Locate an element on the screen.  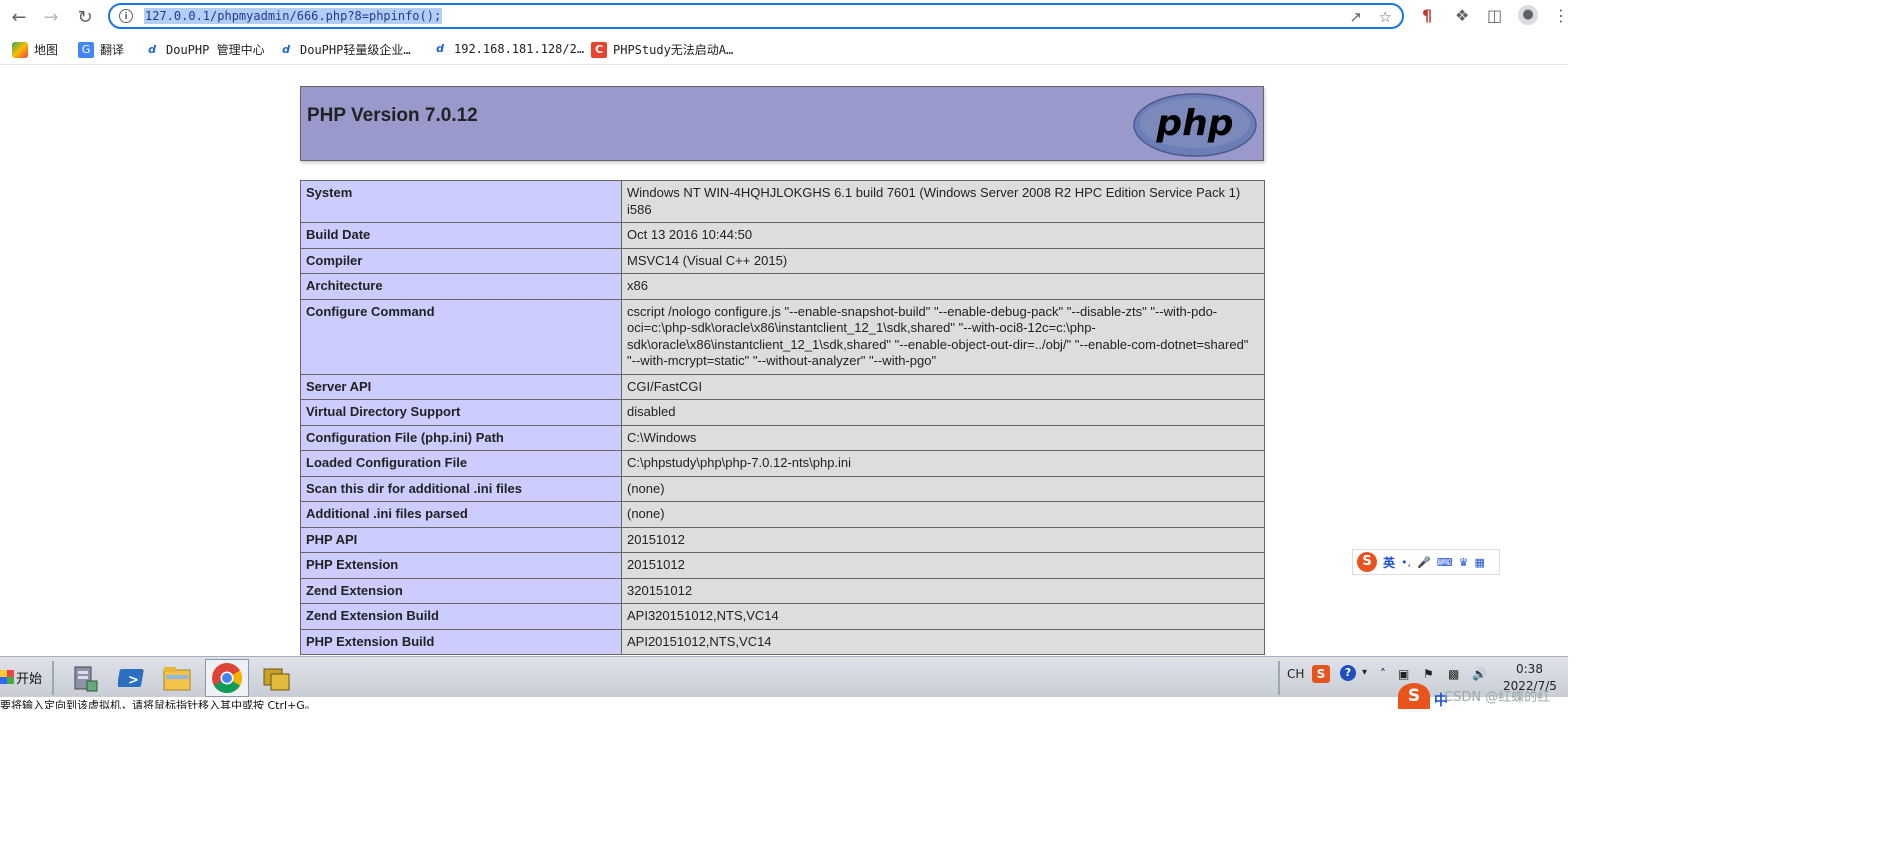
vm-hint-text: 要将输入定向到该虚拟机，请将鼠标指针移入其中或按 Ctrl+G。 is located at coordinates (158, 704).